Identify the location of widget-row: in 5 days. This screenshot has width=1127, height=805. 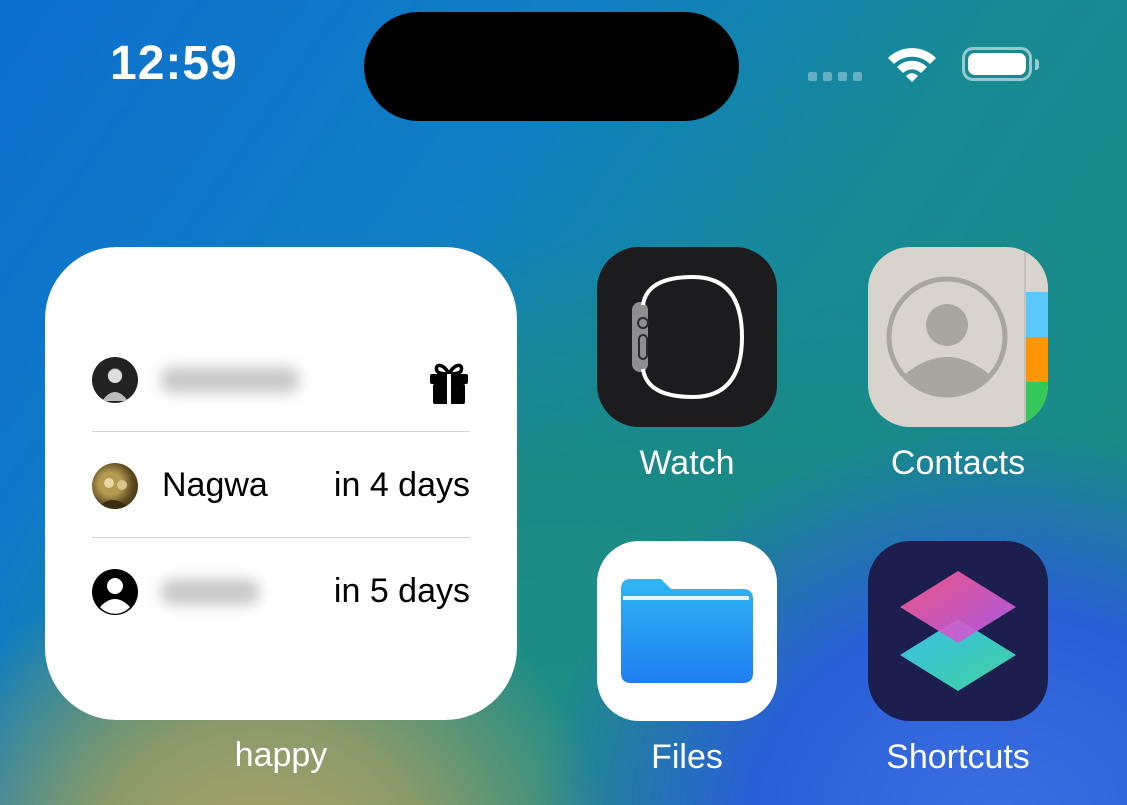
(281, 592).